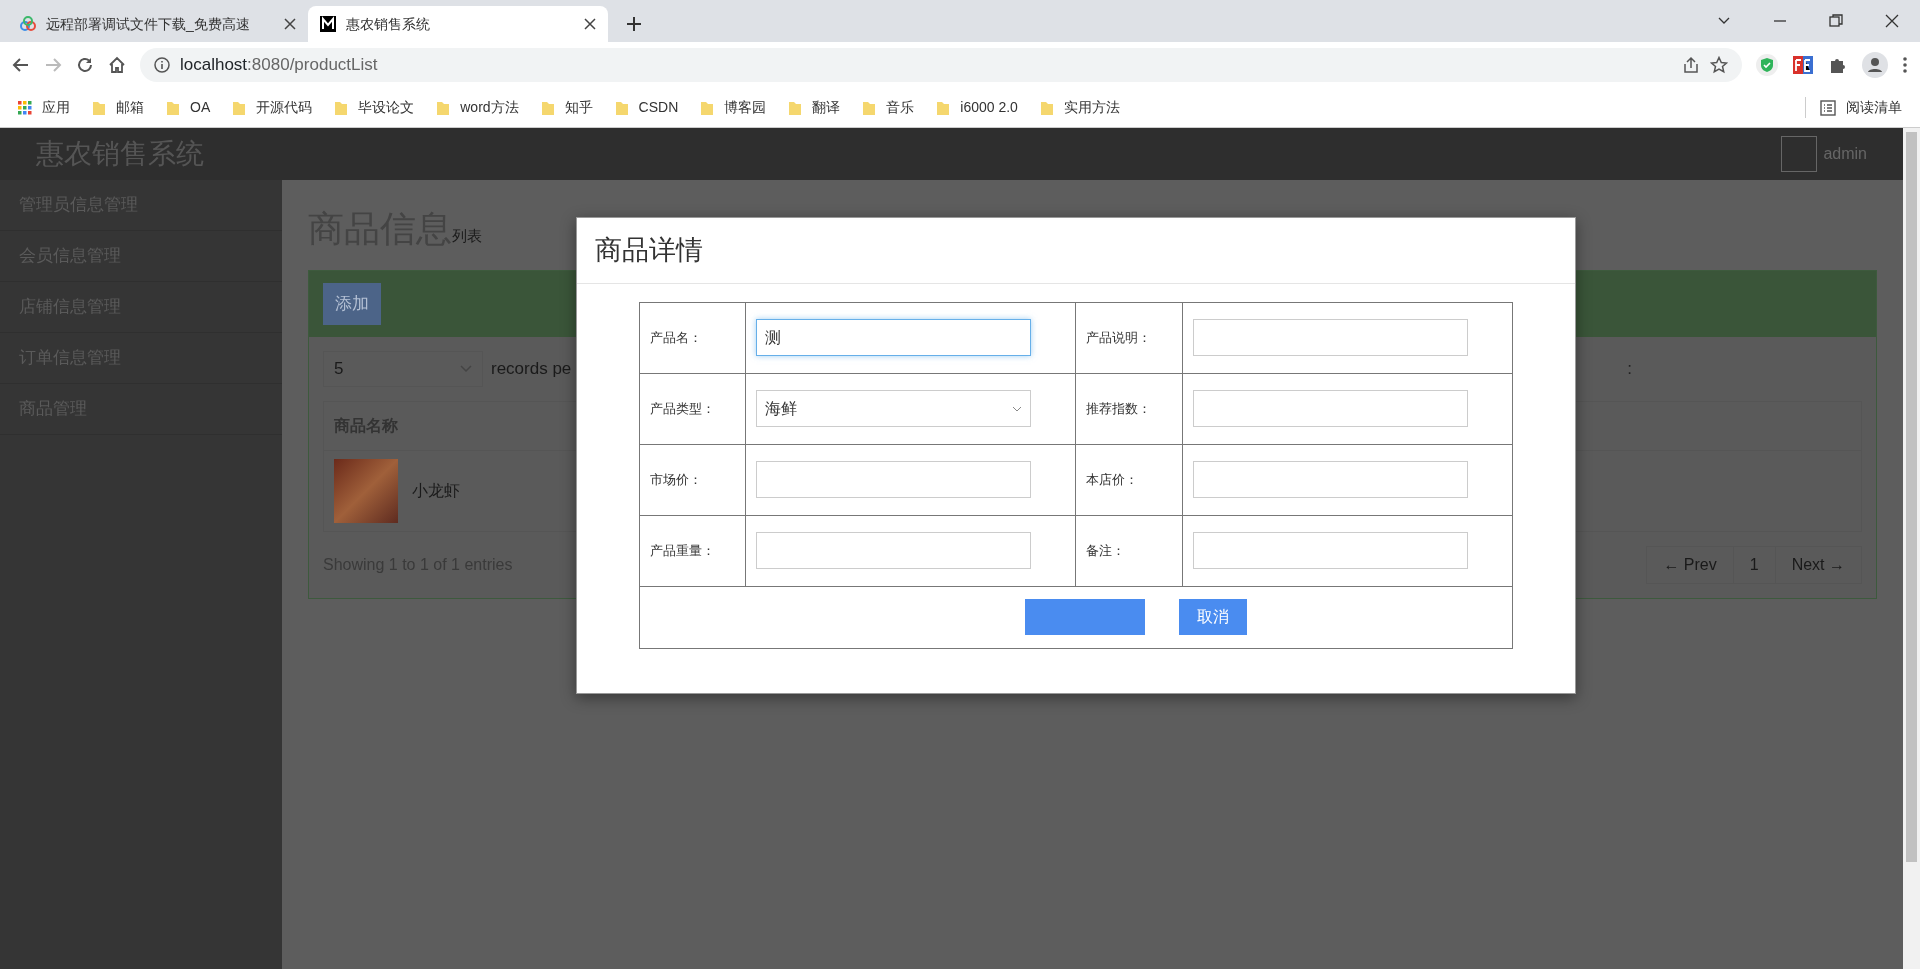  What do you see at coordinates (1828, 107) in the screenshot?
I see `list-icon` at bounding box center [1828, 107].